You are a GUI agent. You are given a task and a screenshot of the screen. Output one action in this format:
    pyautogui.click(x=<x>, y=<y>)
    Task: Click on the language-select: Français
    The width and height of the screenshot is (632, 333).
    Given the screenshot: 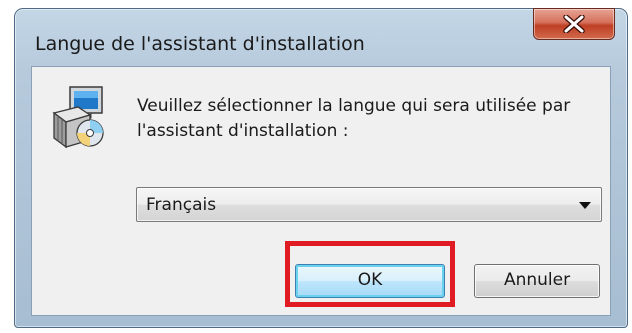 What is the action you would take?
    pyautogui.click(x=369, y=204)
    